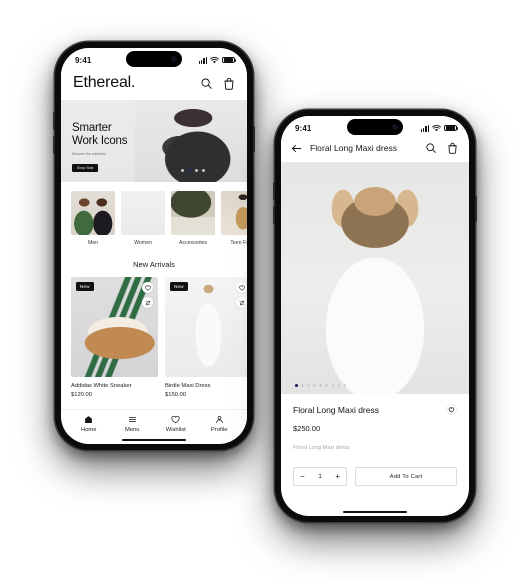 The image size is (523, 579). What do you see at coordinates (296, 148) in the screenshot?
I see `arrow-left-icon` at bounding box center [296, 148].